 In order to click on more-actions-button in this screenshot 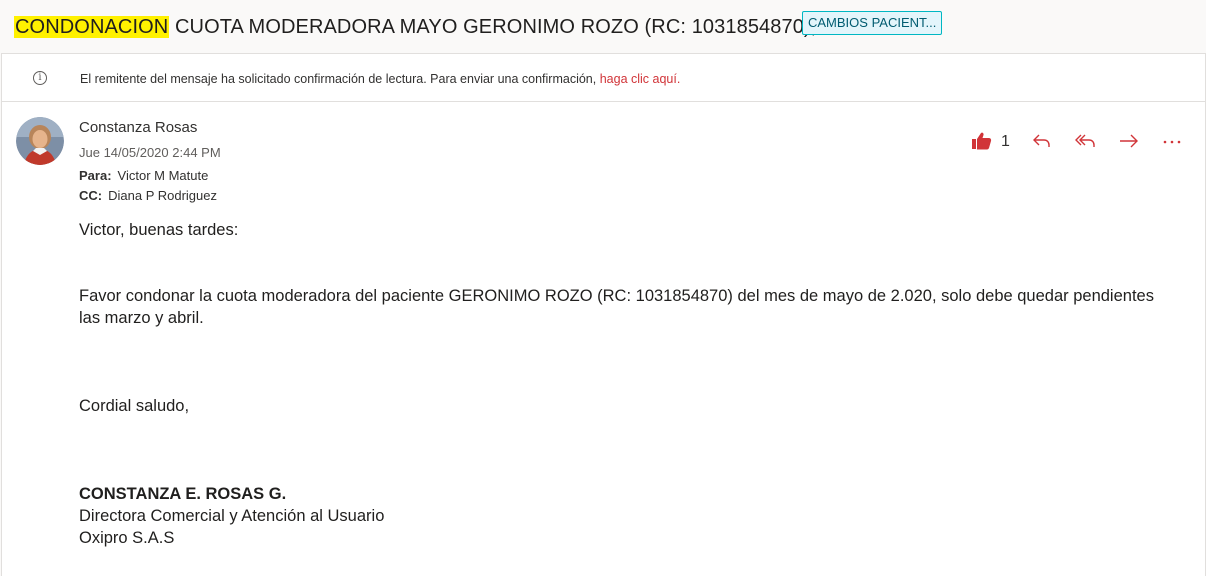, I will do `click(1172, 141)`.